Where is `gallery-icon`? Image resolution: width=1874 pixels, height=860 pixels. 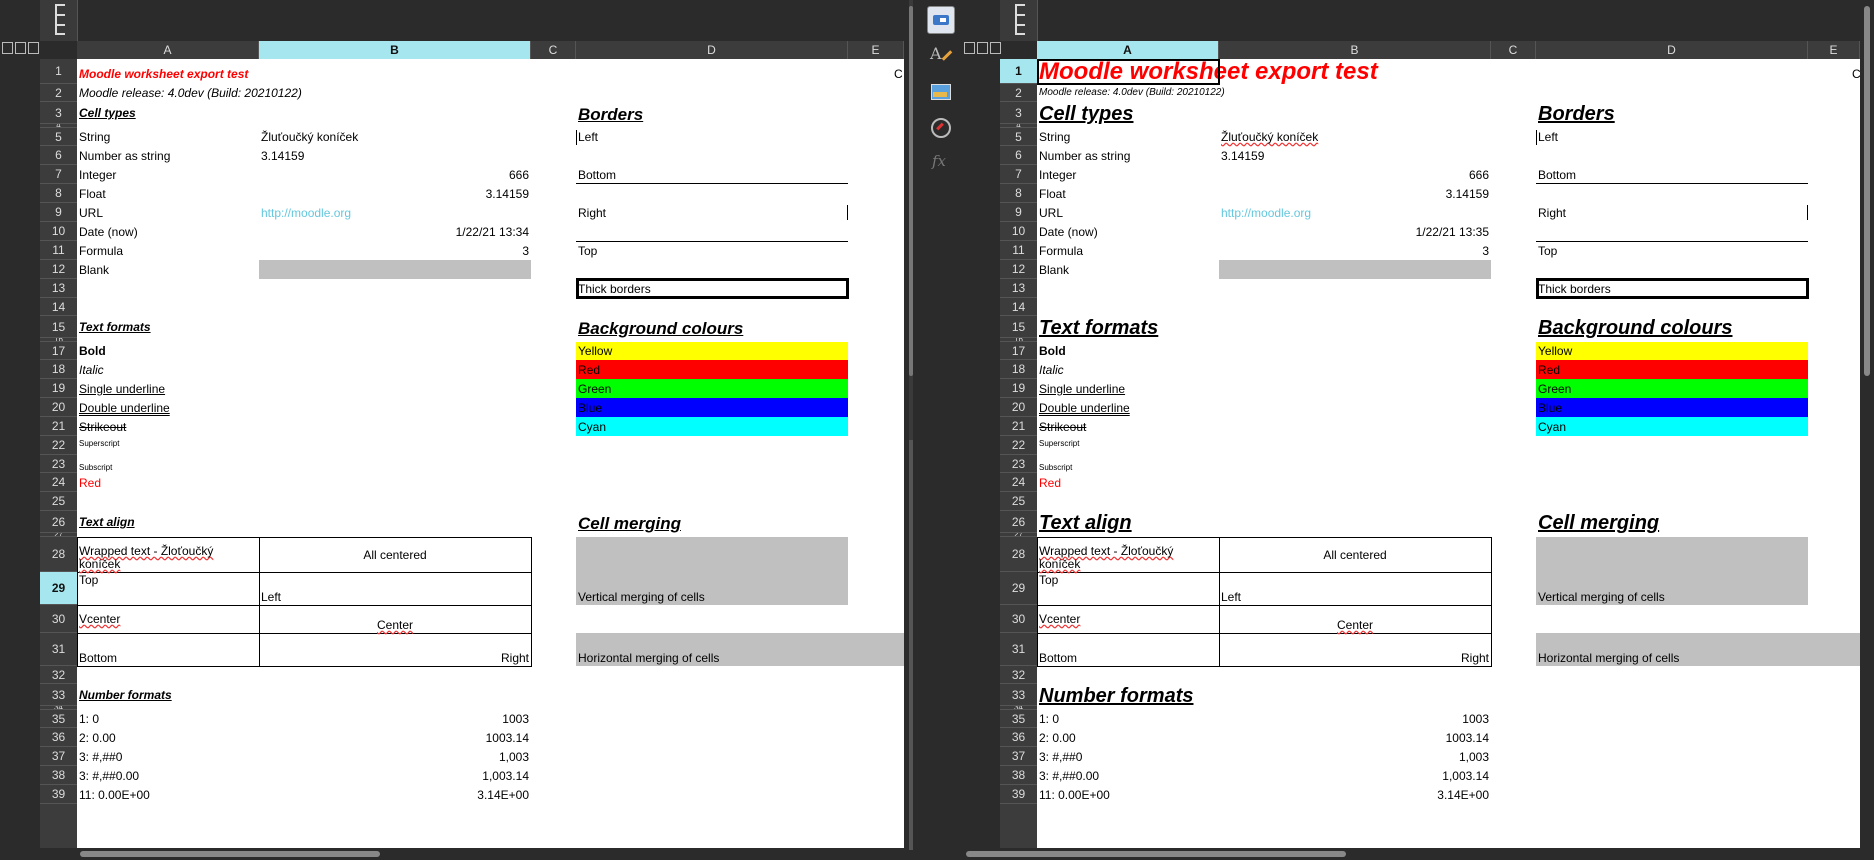 gallery-icon is located at coordinates (940, 91).